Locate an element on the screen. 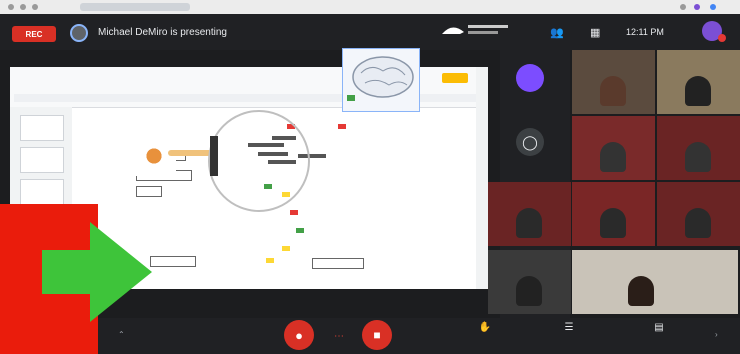 The width and height of the screenshot is (740, 354). reload-icon is located at coordinates (35, 7).